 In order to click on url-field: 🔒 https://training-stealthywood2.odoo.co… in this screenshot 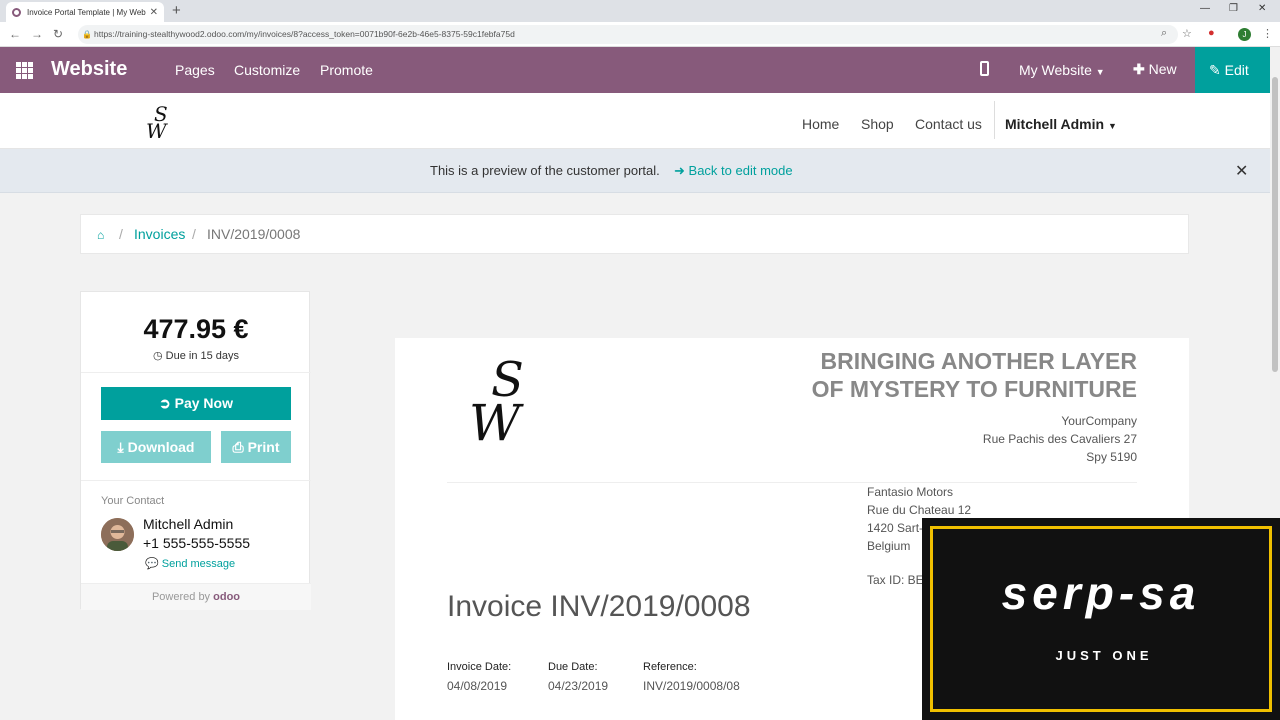, I will do `click(628, 34)`.